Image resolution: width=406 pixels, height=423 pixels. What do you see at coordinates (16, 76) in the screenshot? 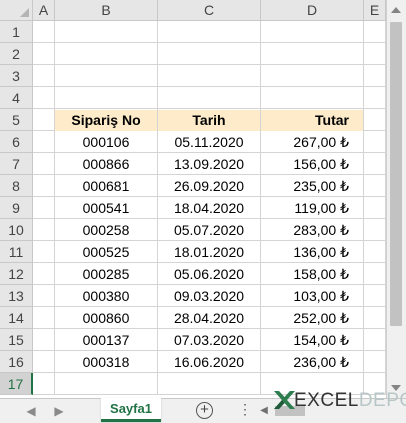
I see `row-header-3: 3` at bounding box center [16, 76].